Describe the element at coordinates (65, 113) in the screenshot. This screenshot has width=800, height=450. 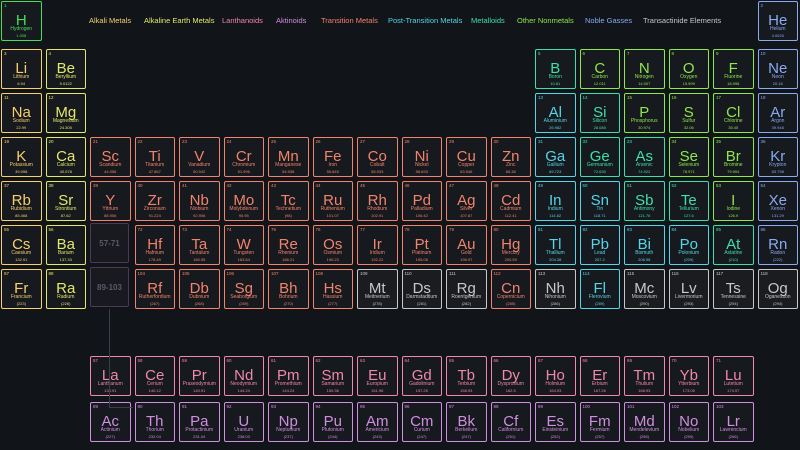
I see `element-magnesium: 12 Mg Magnesium 24.305` at that location.